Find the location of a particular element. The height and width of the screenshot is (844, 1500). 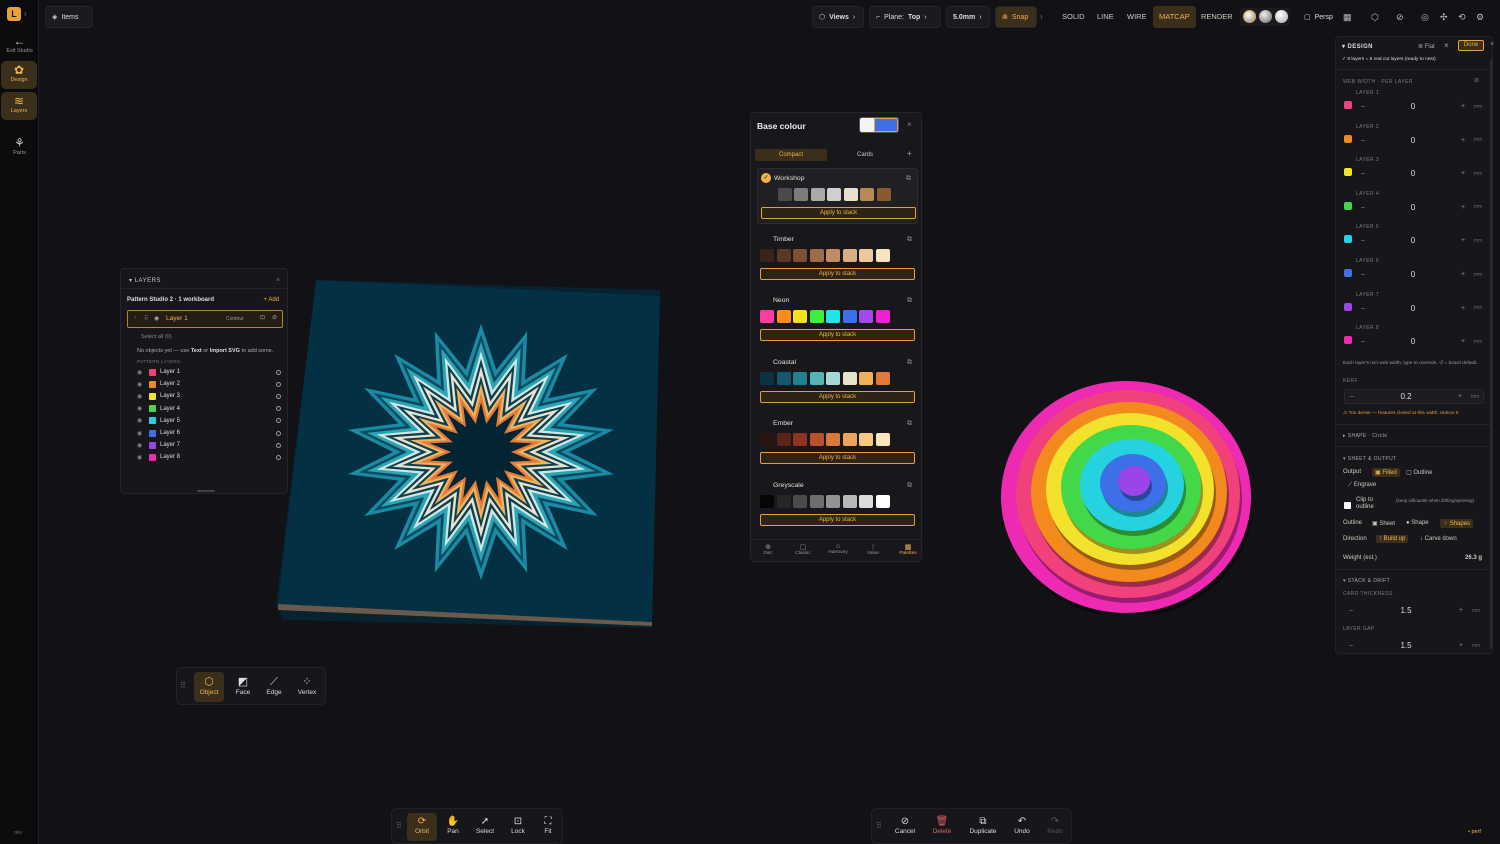

palette-card: Coastal ⧉ Apply to stack is located at coordinates (837, 381).